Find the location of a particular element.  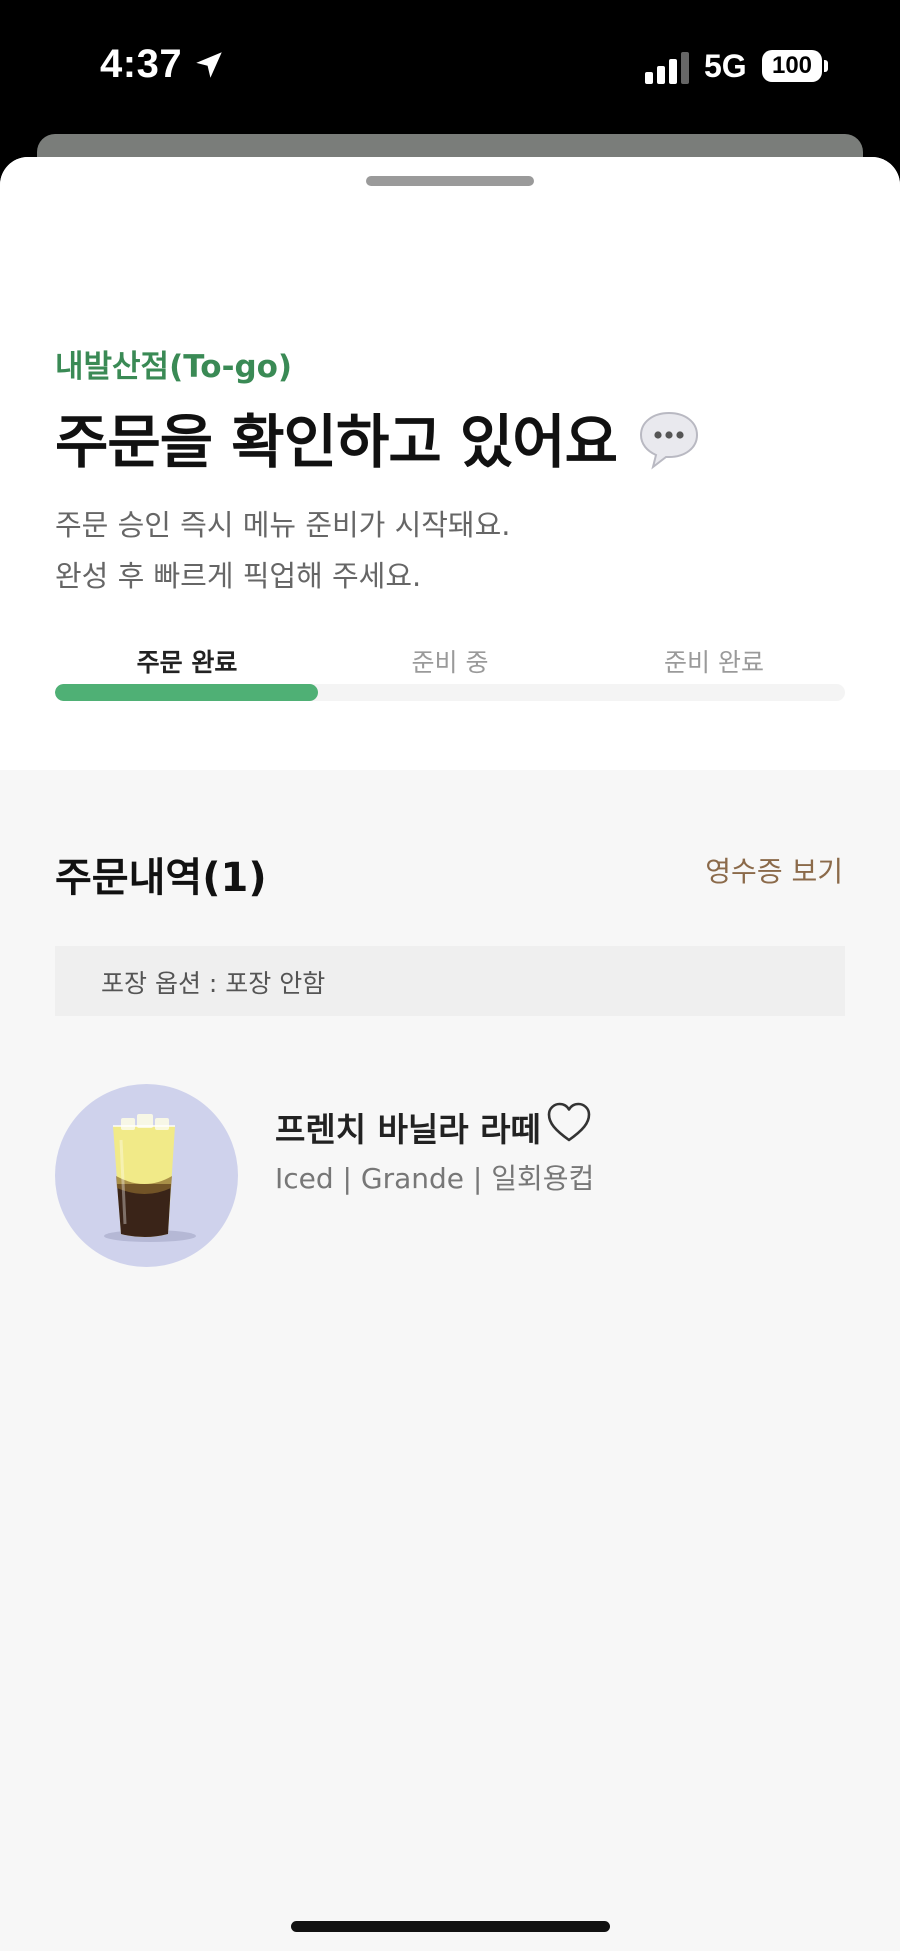

item-thumbnail is located at coordinates (146, 1175).